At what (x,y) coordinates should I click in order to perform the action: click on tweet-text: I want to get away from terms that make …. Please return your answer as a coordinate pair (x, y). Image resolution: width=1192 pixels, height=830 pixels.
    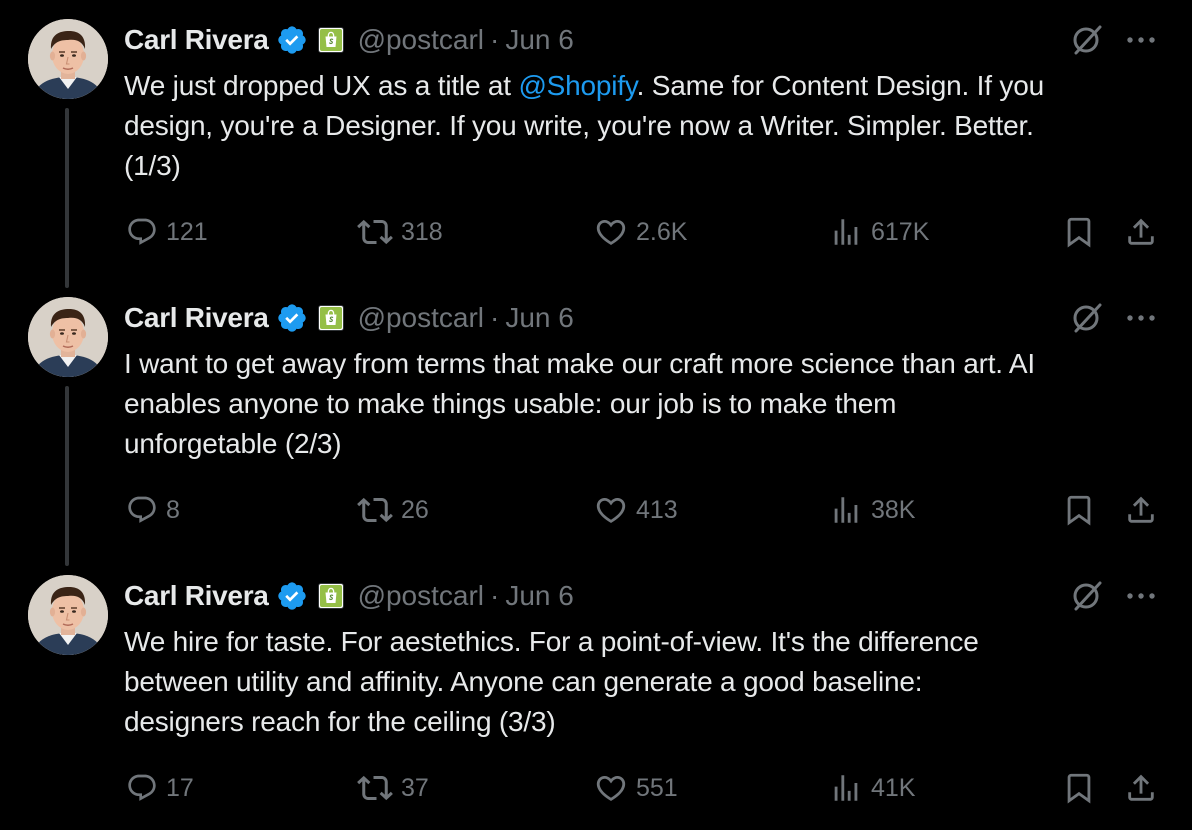
    Looking at the image, I should click on (644, 404).